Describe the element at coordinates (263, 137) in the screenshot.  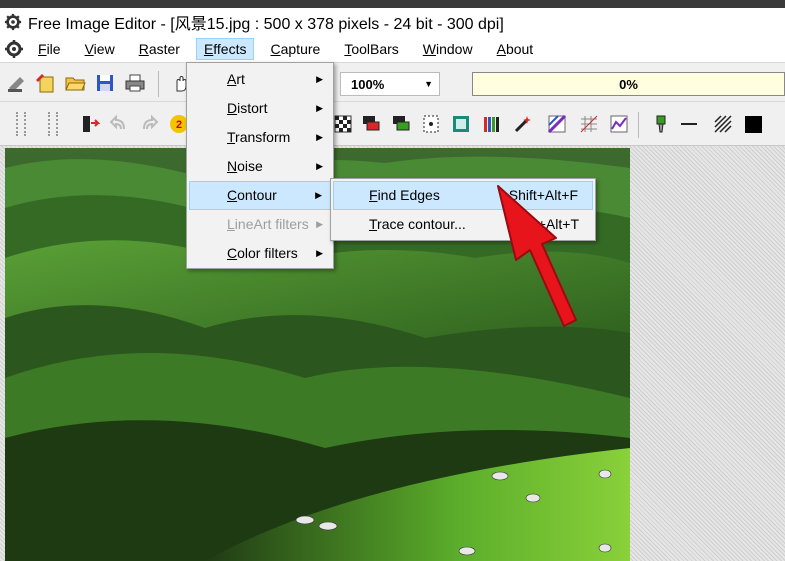
I see `transform-label: ransform` at that location.